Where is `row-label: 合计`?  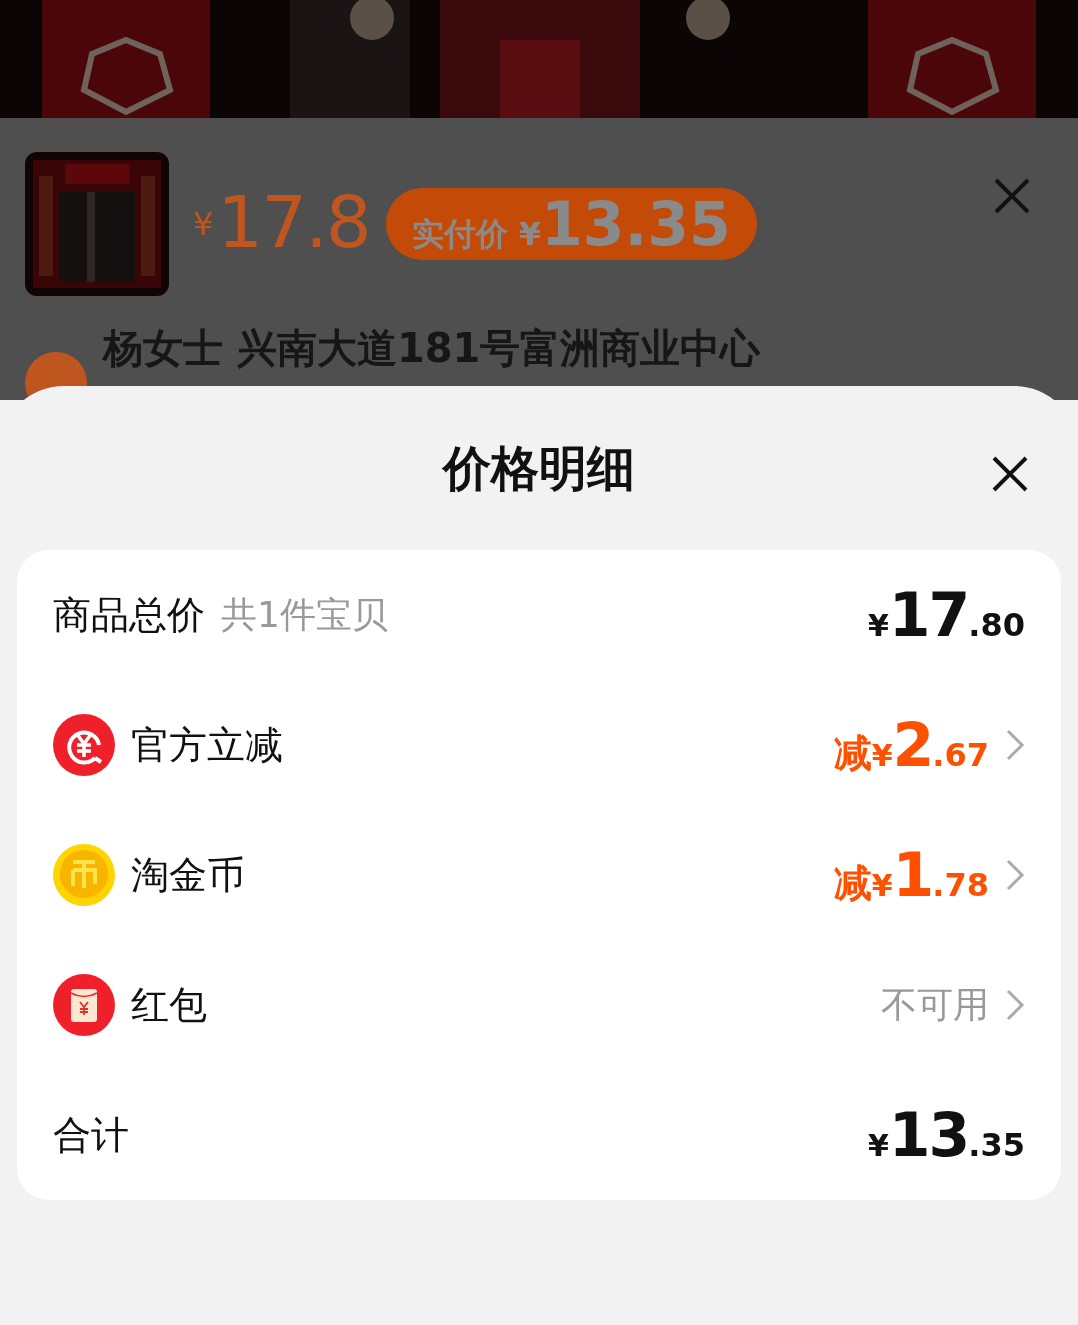 row-label: 合计 is located at coordinates (91, 1135).